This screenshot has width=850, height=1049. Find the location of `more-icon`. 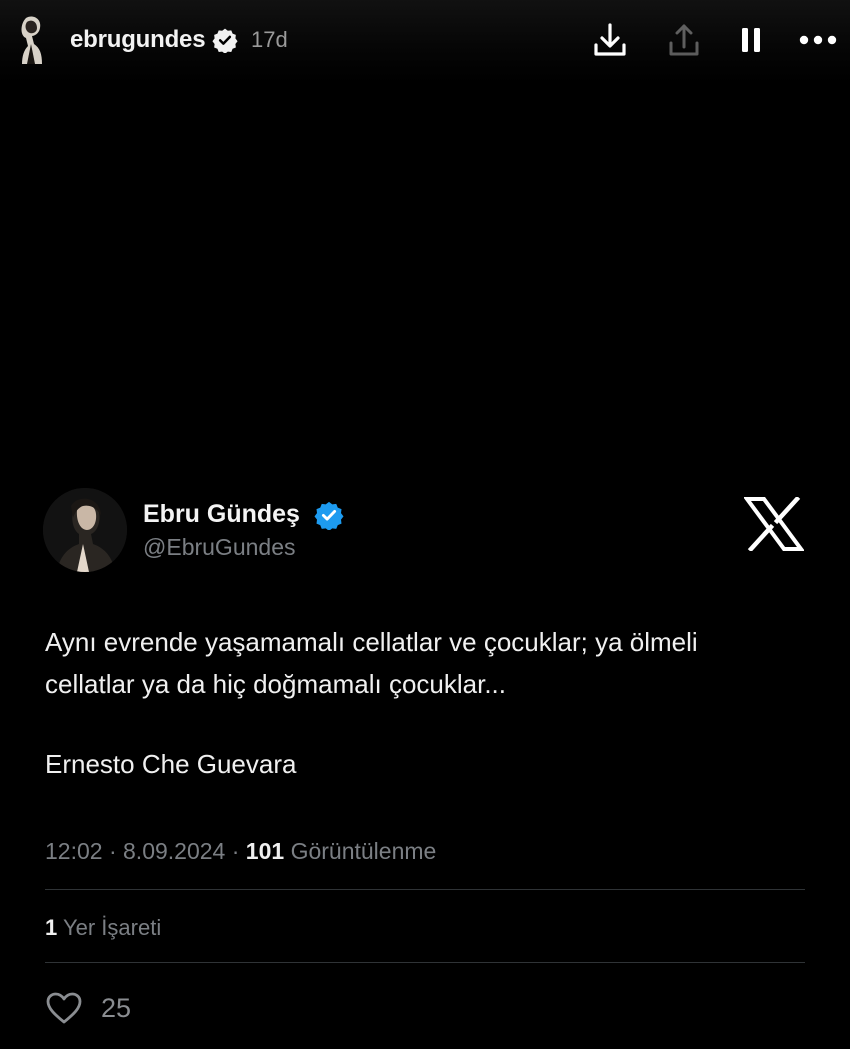

more-icon is located at coordinates (818, 40).